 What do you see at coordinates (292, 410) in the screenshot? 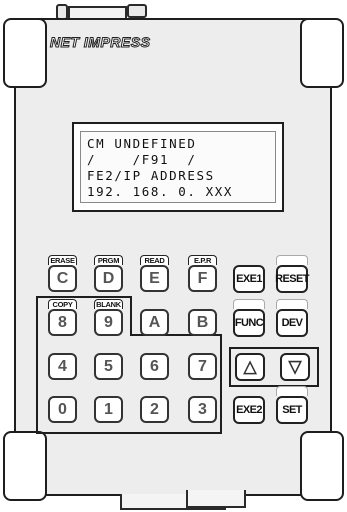
I see `set-button: SET` at bounding box center [292, 410].